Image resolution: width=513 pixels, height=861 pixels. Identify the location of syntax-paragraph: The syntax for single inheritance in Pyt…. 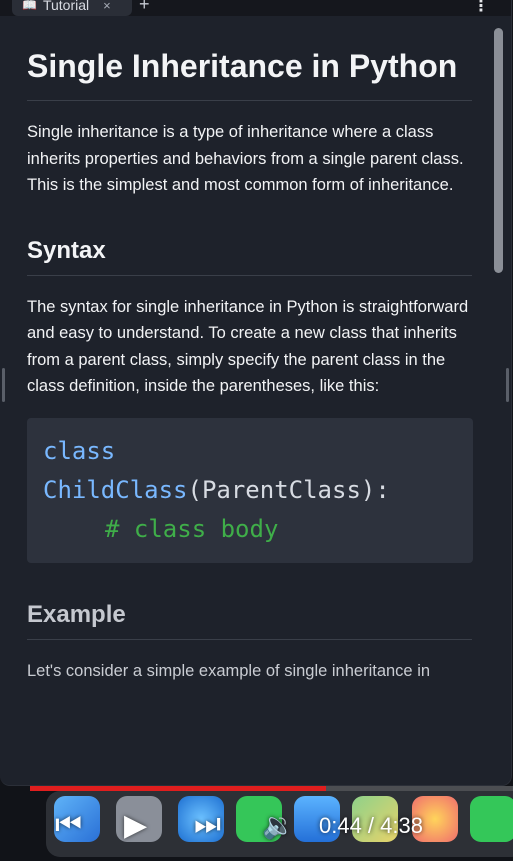
(248, 346).